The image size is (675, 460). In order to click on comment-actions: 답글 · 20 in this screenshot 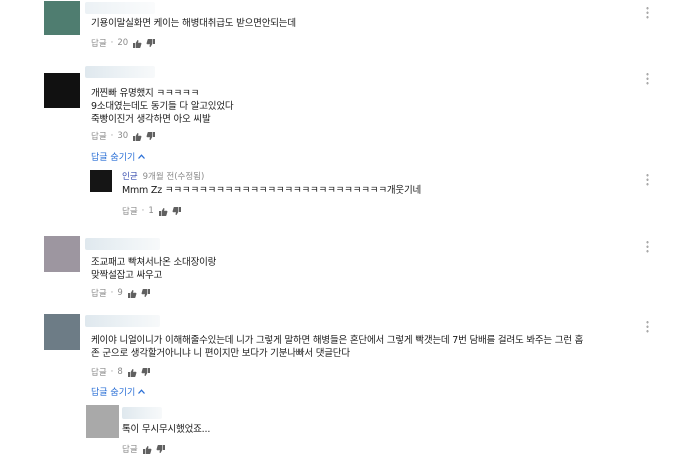, I will do `click(123, 43)`.